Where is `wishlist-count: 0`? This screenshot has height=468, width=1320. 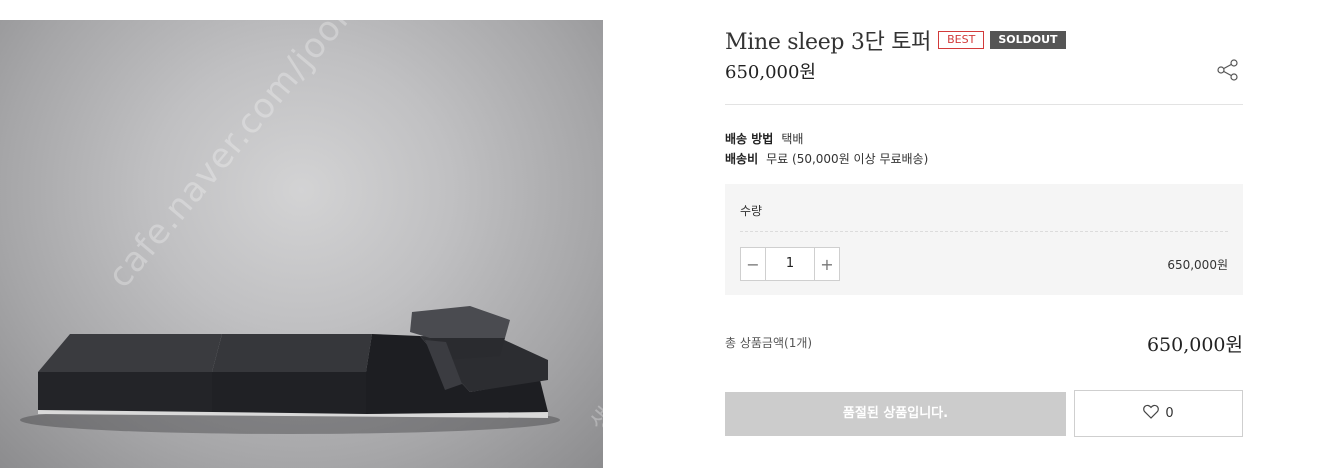 wishlist-count: 0 is located at coordinates (1169, 413).